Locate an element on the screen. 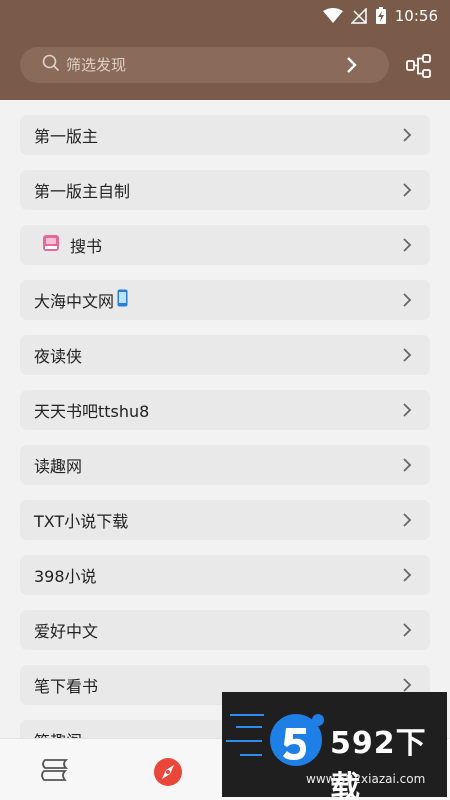 The image size is (450, 800). search-input is located at coordinates (201, 65).